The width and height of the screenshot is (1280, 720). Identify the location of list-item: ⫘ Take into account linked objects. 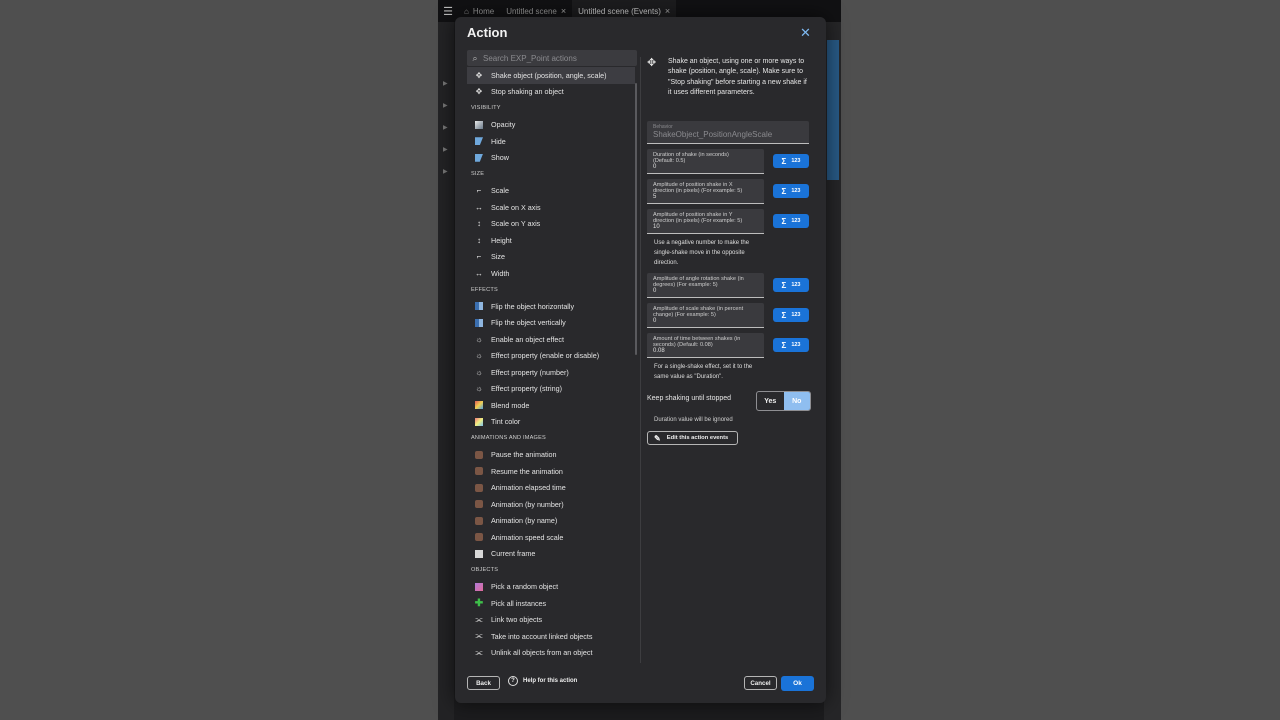
(551, 636).